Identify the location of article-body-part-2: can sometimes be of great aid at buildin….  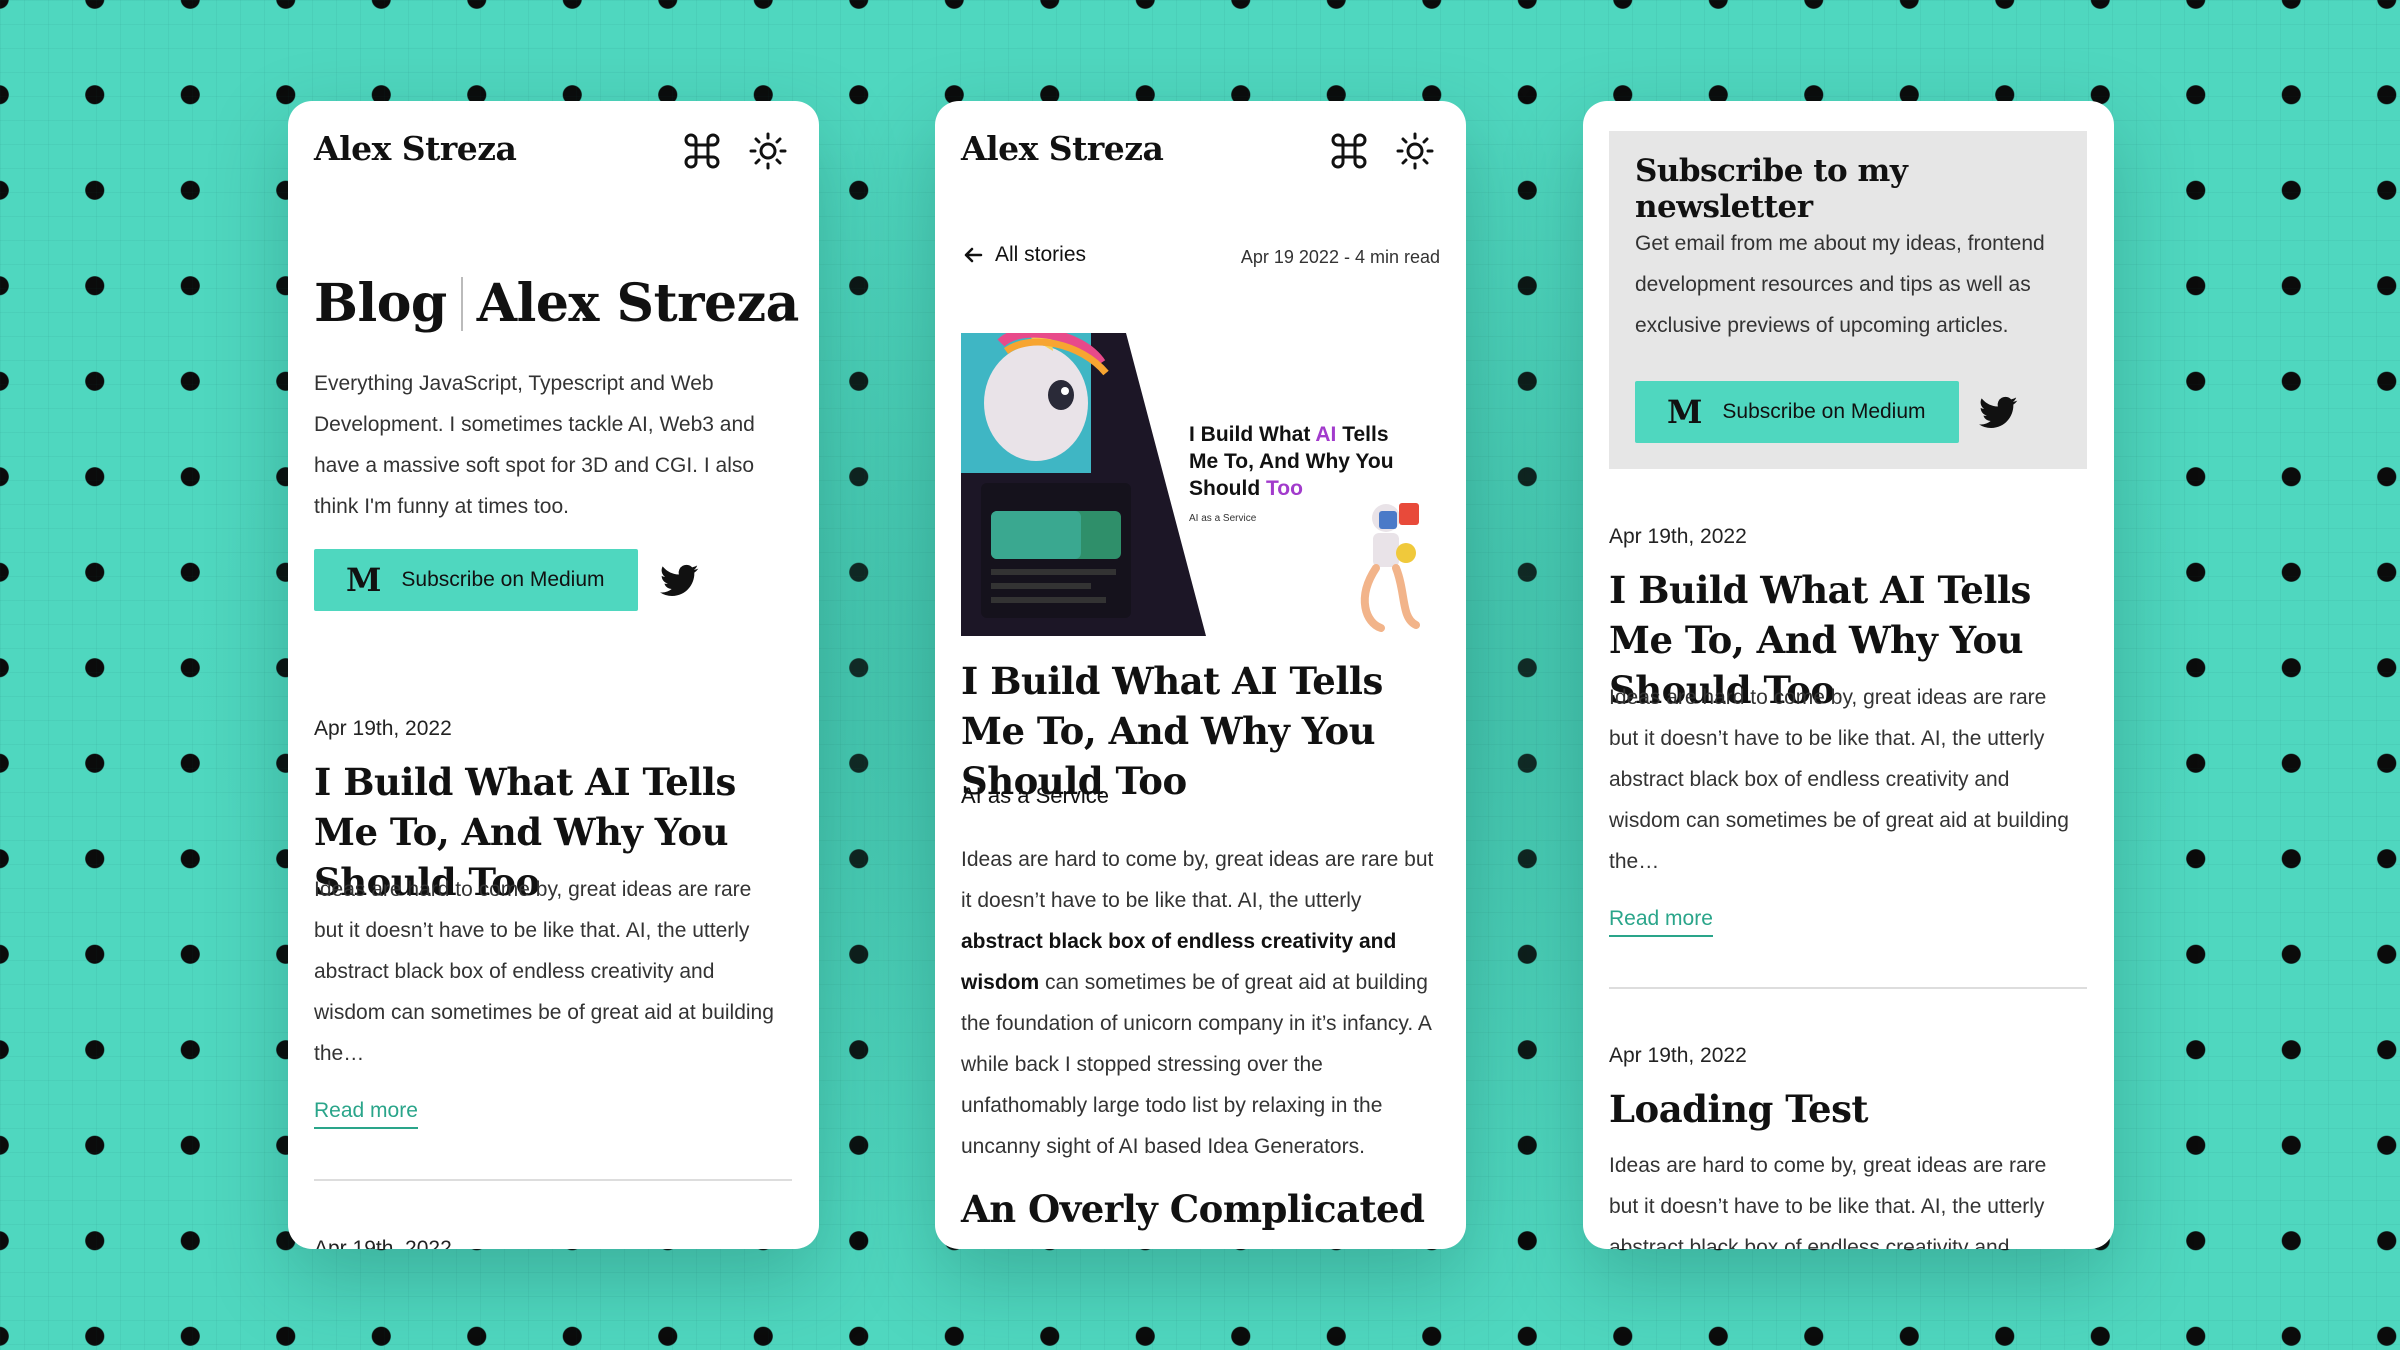
(1196, 1064).